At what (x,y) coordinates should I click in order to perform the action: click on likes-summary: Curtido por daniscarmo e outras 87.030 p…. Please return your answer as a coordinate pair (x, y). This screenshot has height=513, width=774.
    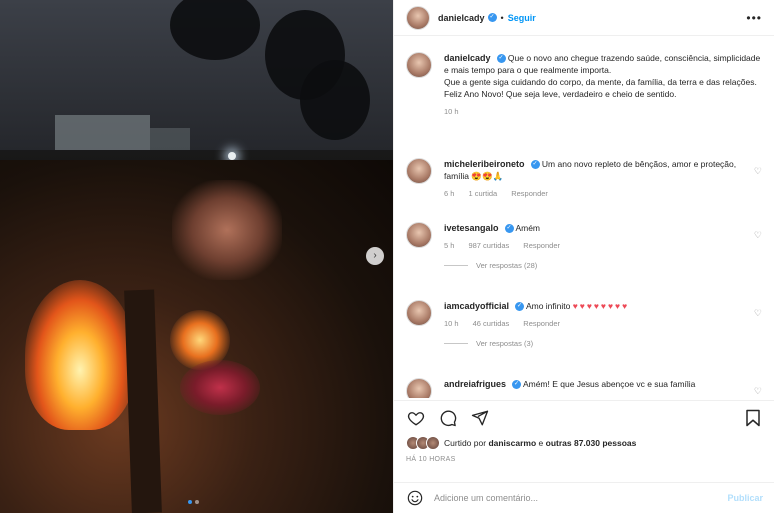
    Looking at the image, I should click on (521, 443).